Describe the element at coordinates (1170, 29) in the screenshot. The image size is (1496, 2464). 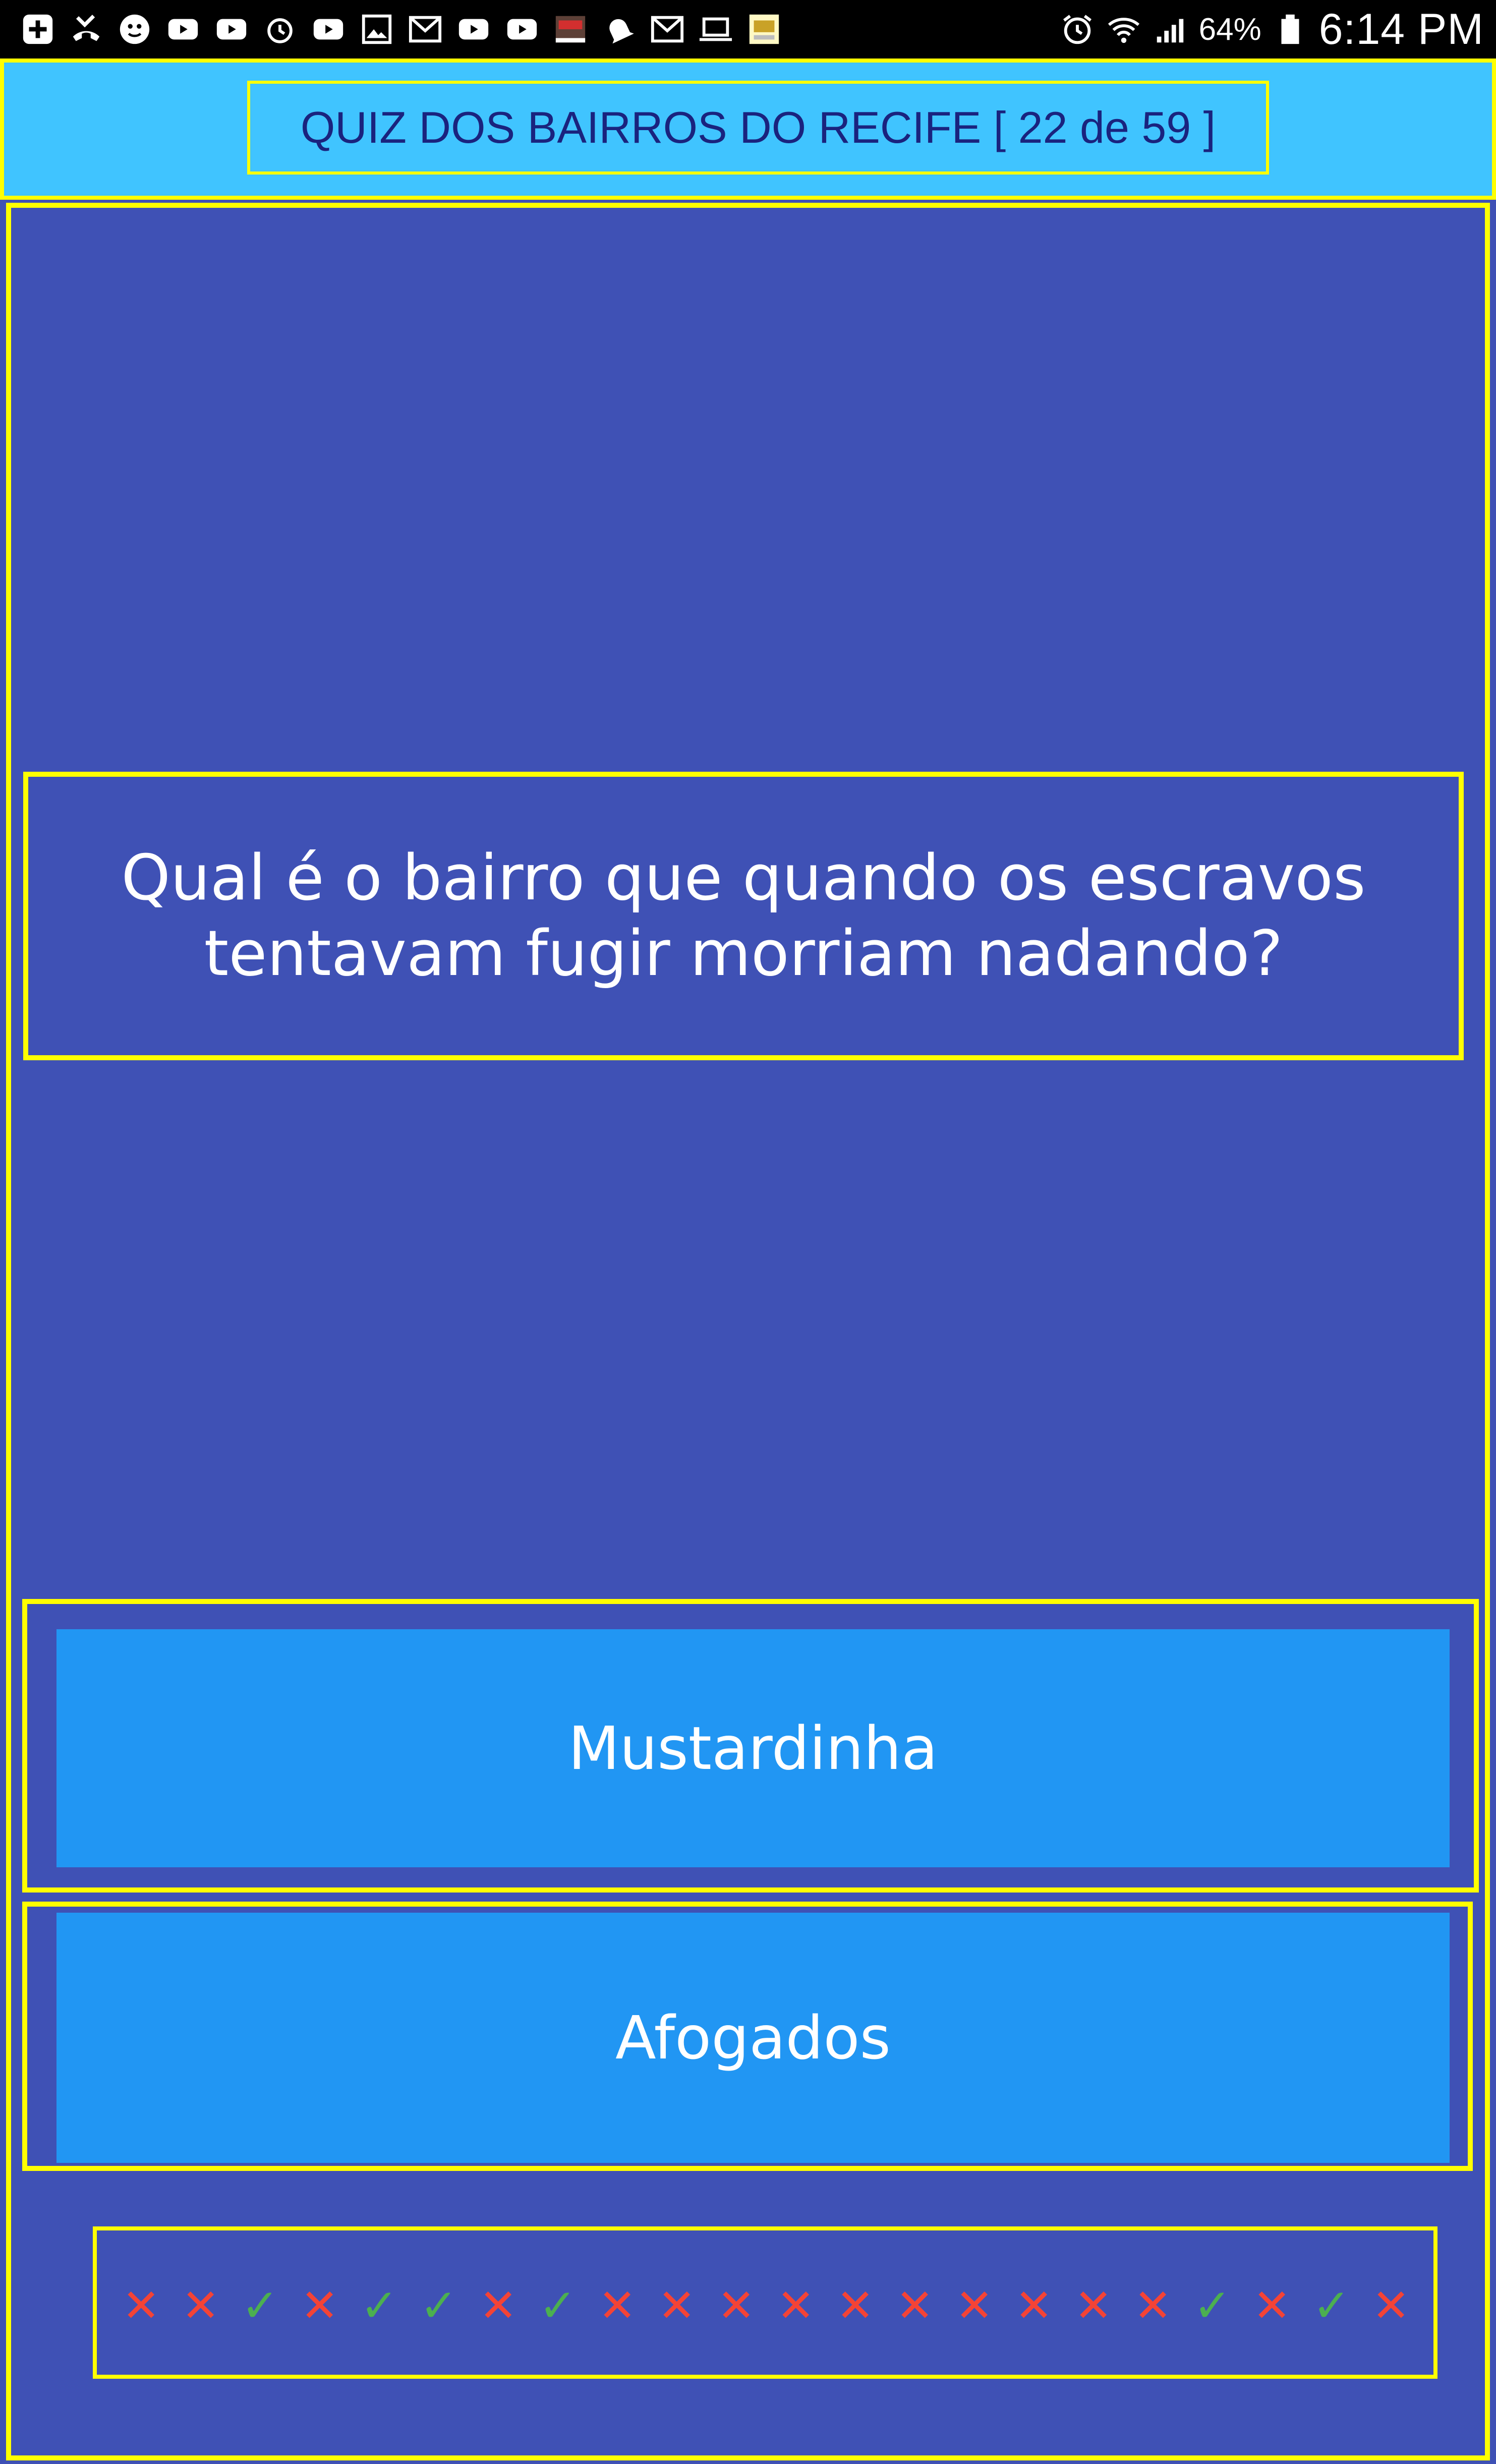
I see `signal-strength-icon` at that location.